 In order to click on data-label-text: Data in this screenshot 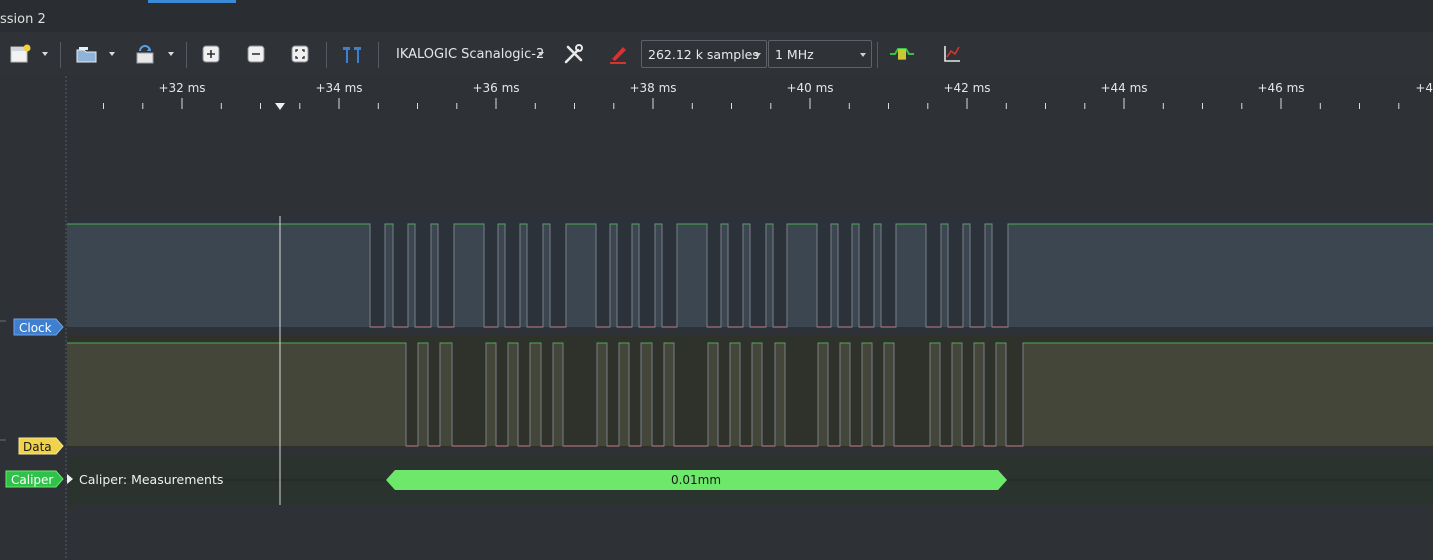, I will do `click(37, 447)`.